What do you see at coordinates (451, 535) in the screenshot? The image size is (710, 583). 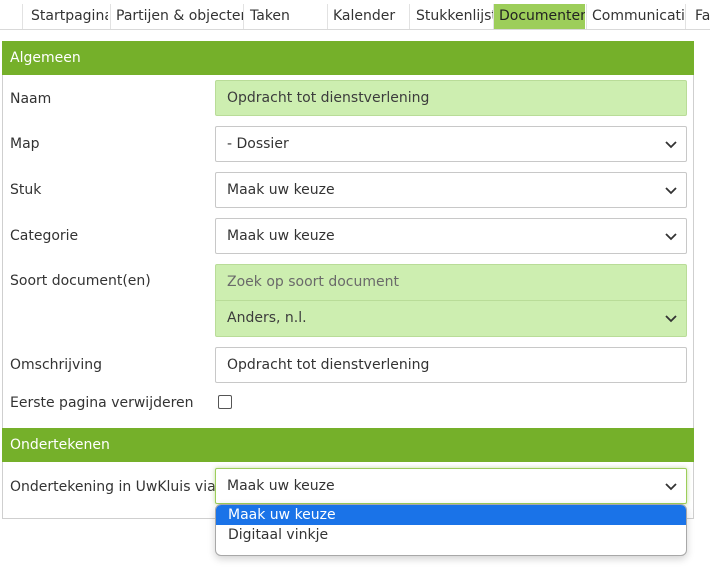 I see `option-digitaal-vinkje: Digitaal vinkje` at bounding box center [451, 535].